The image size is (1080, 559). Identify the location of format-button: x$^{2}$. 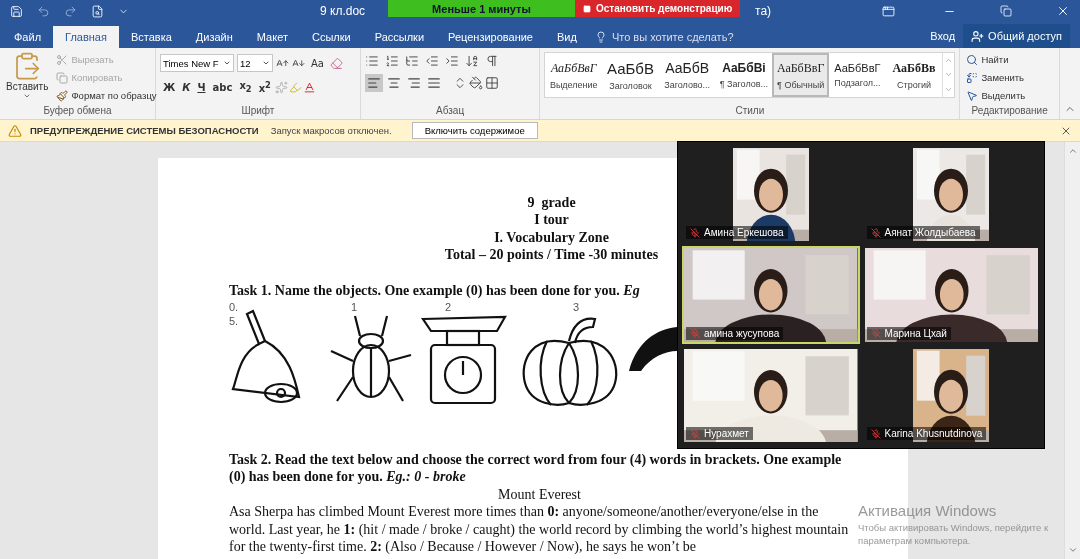
(264, 87).